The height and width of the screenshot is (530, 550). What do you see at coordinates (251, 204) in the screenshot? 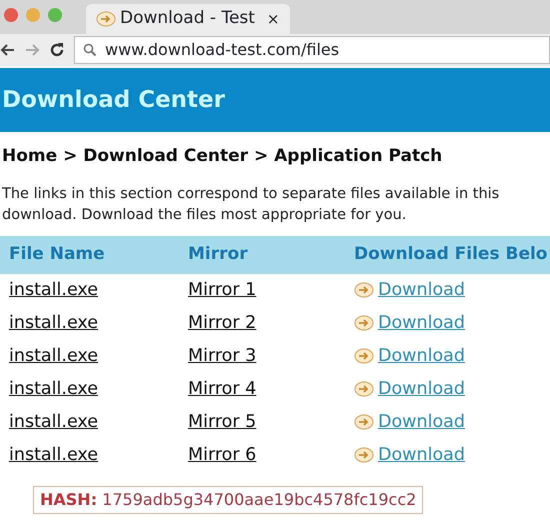
I see `intro-text: The links in this section correspond to separate files available in this download. Download the files most appropriate for you.` at bounding box center [251, 204].